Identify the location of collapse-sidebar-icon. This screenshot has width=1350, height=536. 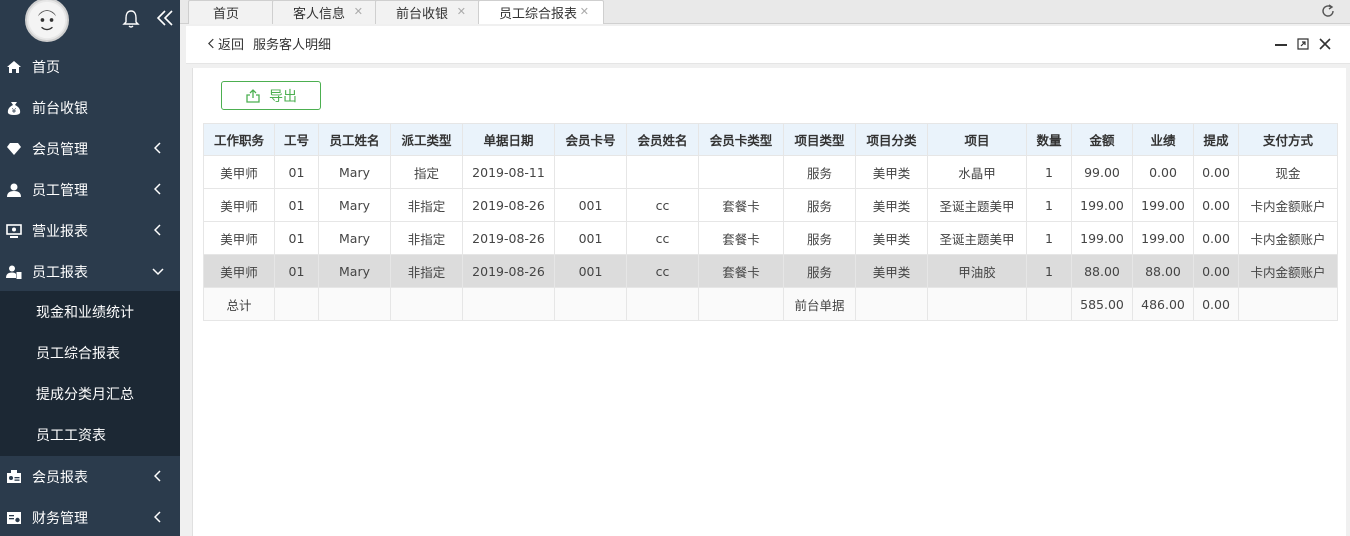
(165, 18).